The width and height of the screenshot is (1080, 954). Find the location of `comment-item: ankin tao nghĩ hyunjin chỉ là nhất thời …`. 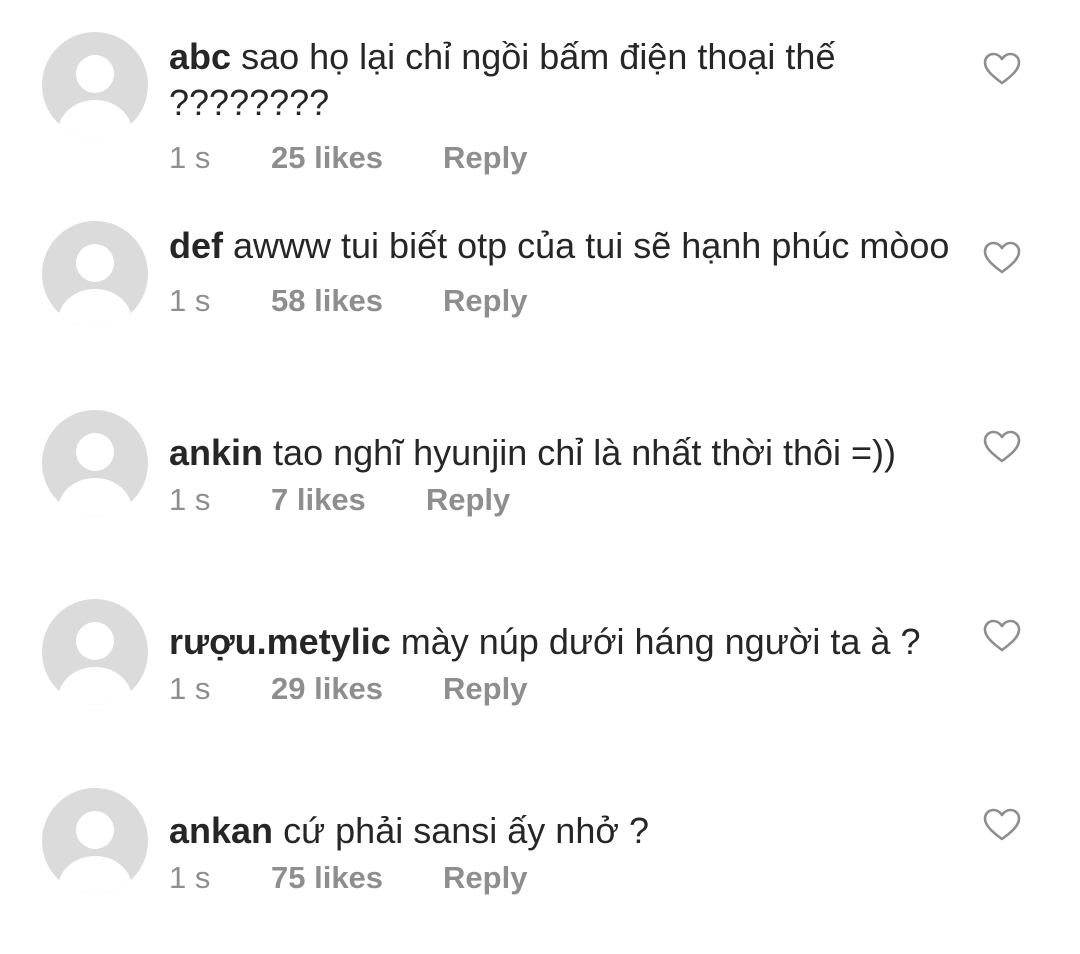

comment-item: ankin tao nghĩ hyunjin chỉ là nhất thời … is located at coordinates (540, 465).